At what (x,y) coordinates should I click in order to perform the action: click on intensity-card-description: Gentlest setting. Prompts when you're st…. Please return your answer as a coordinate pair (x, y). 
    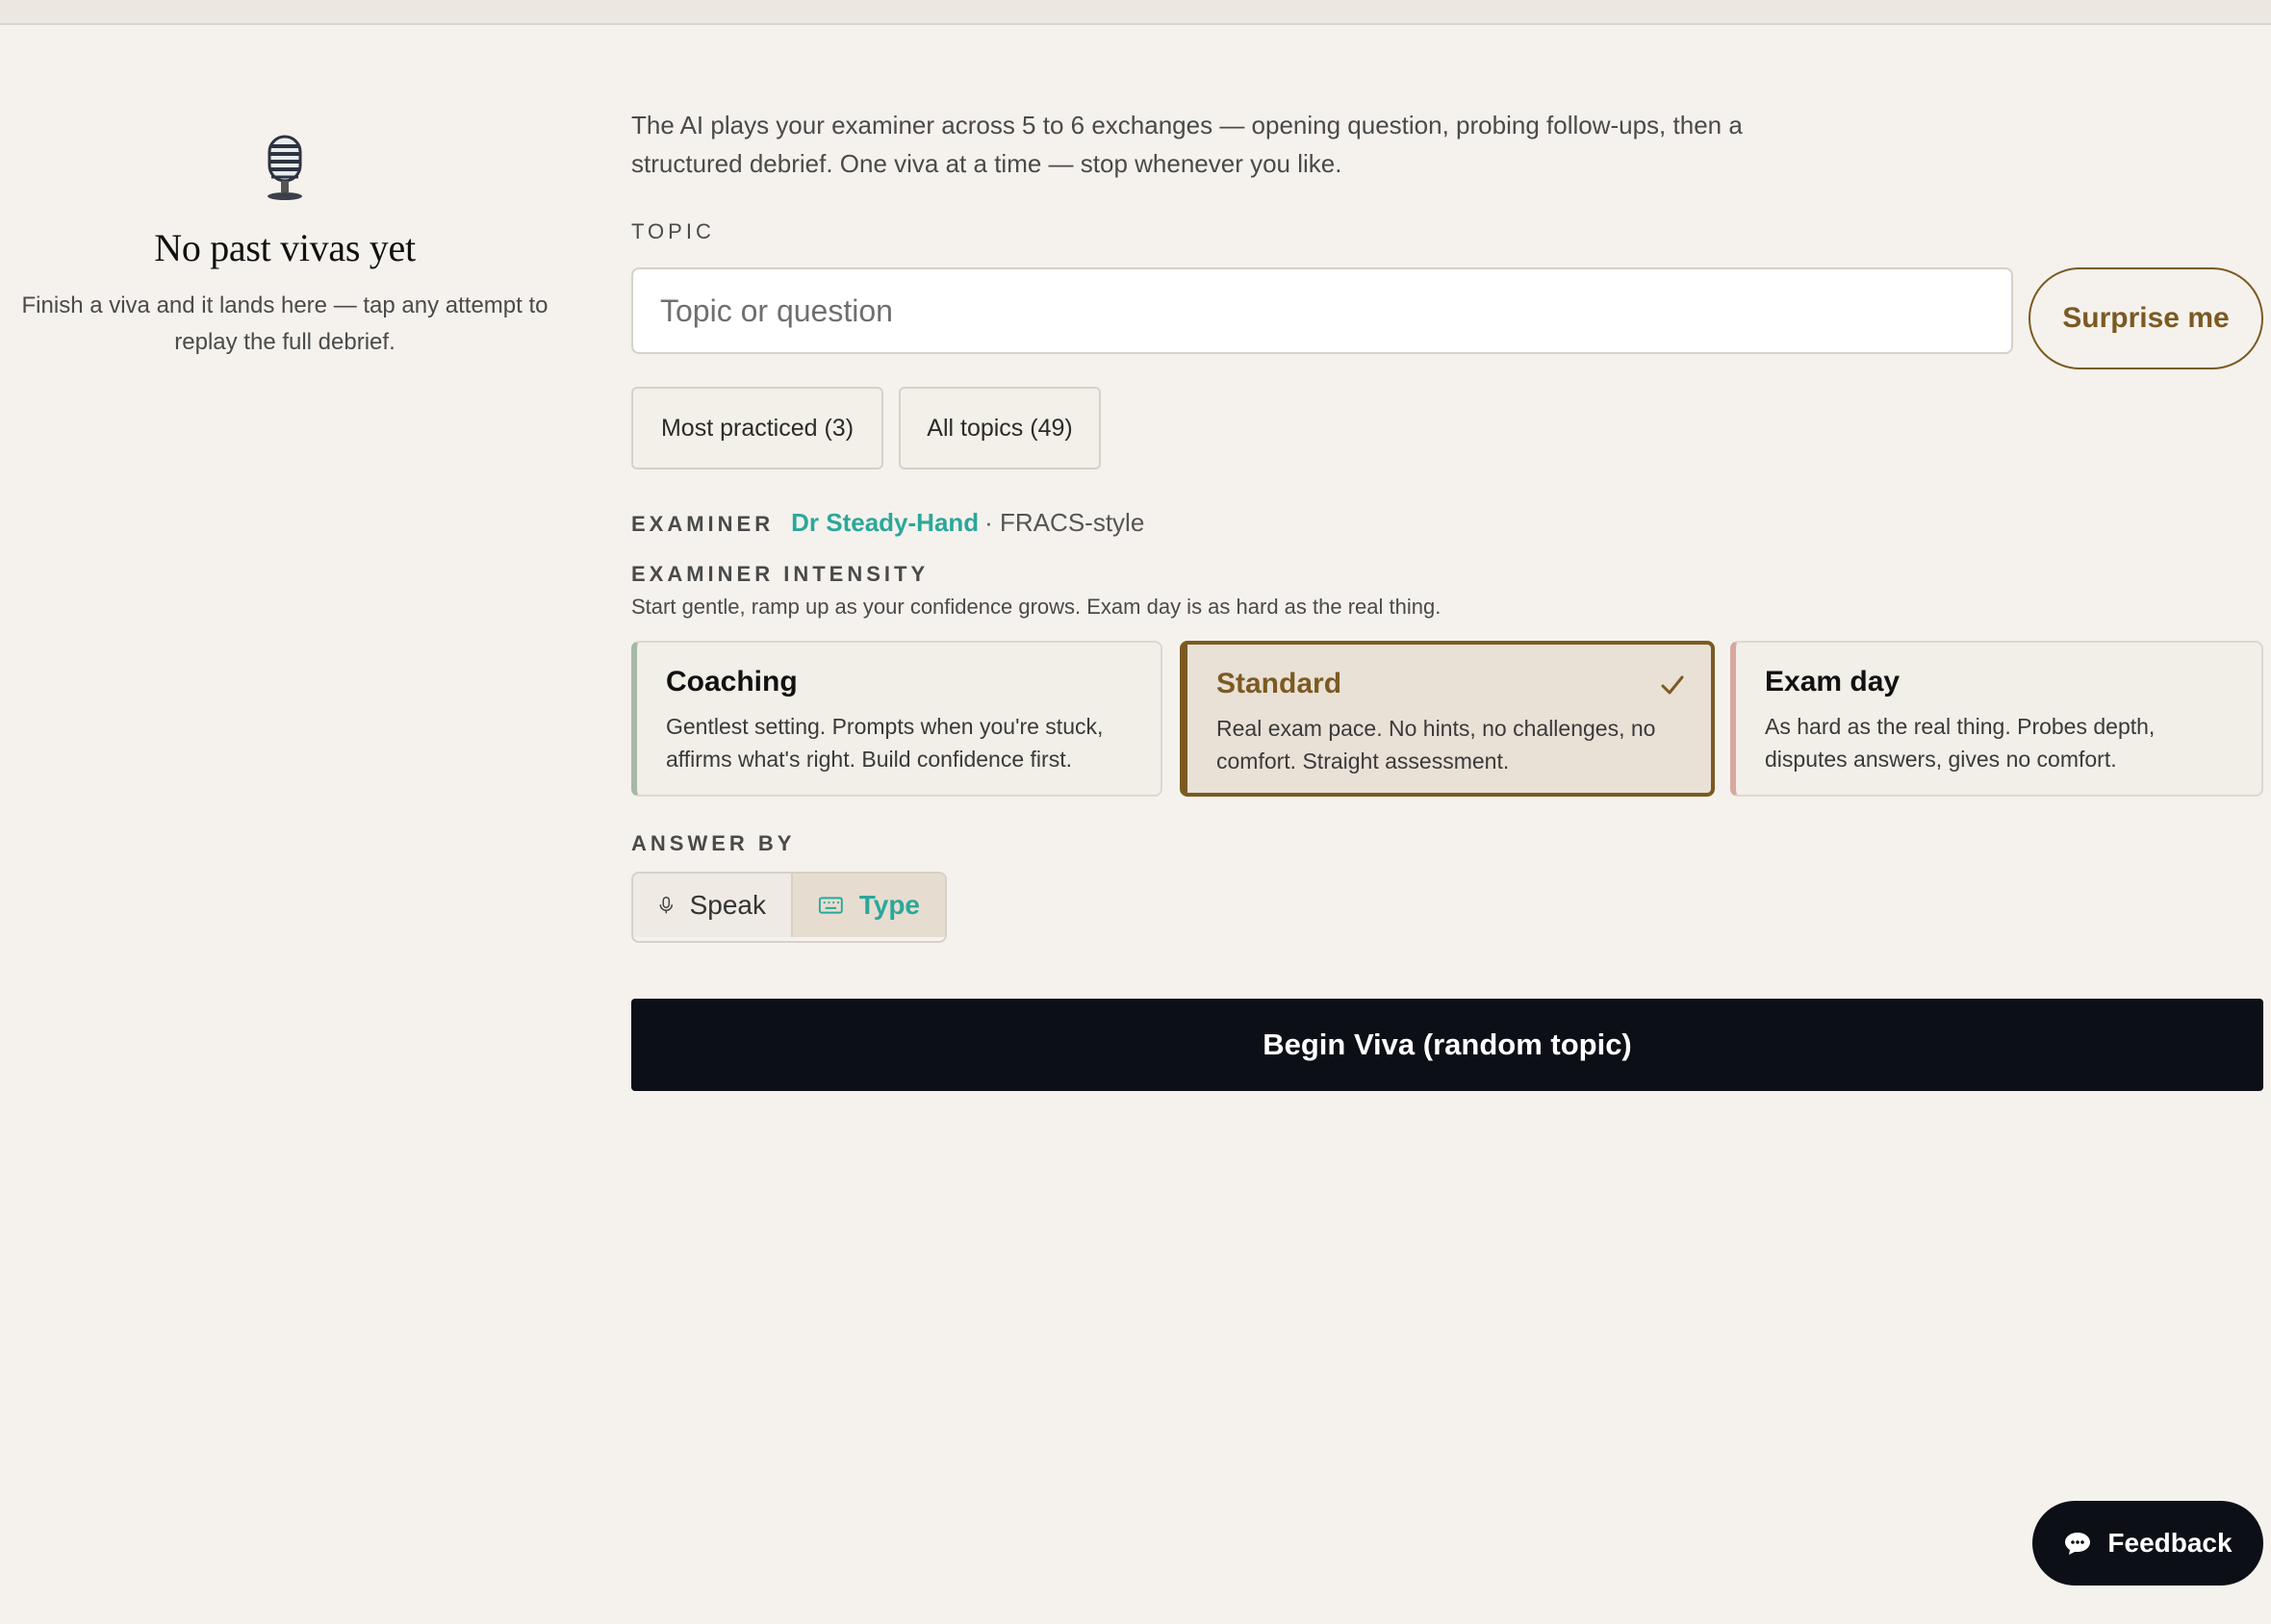
    Looking at the image, I should click on (885, 743).